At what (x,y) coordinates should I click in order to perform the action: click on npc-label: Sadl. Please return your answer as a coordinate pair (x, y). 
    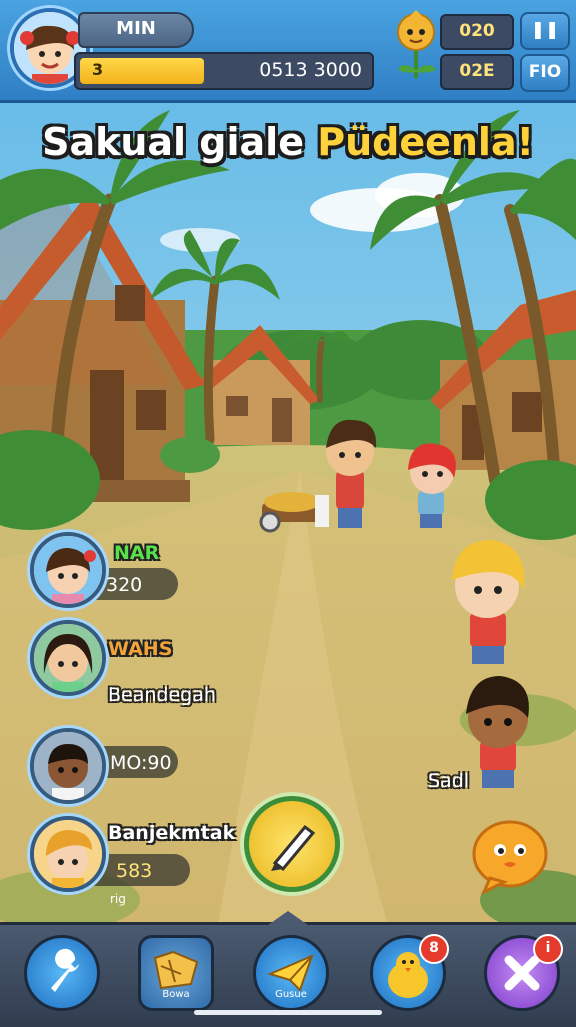
    Looking at the image, I should click on (449, 781).